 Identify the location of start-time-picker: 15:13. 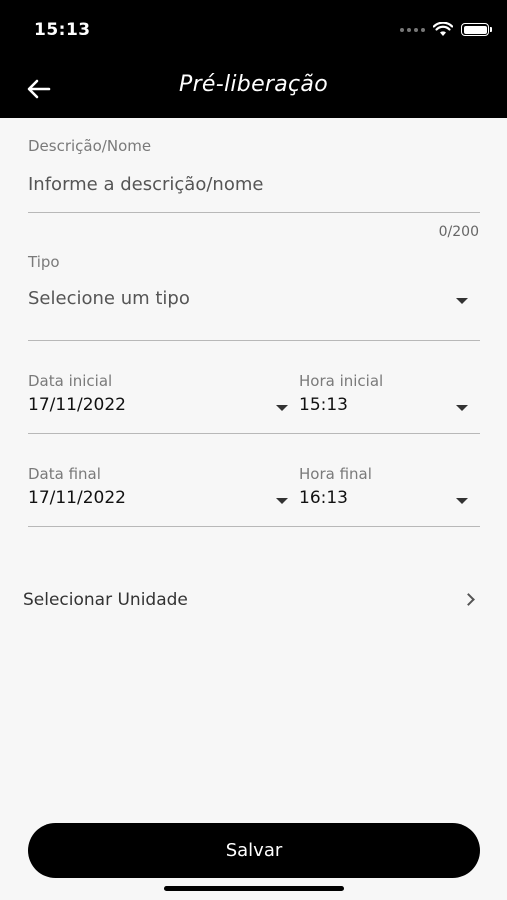
(389, 409).